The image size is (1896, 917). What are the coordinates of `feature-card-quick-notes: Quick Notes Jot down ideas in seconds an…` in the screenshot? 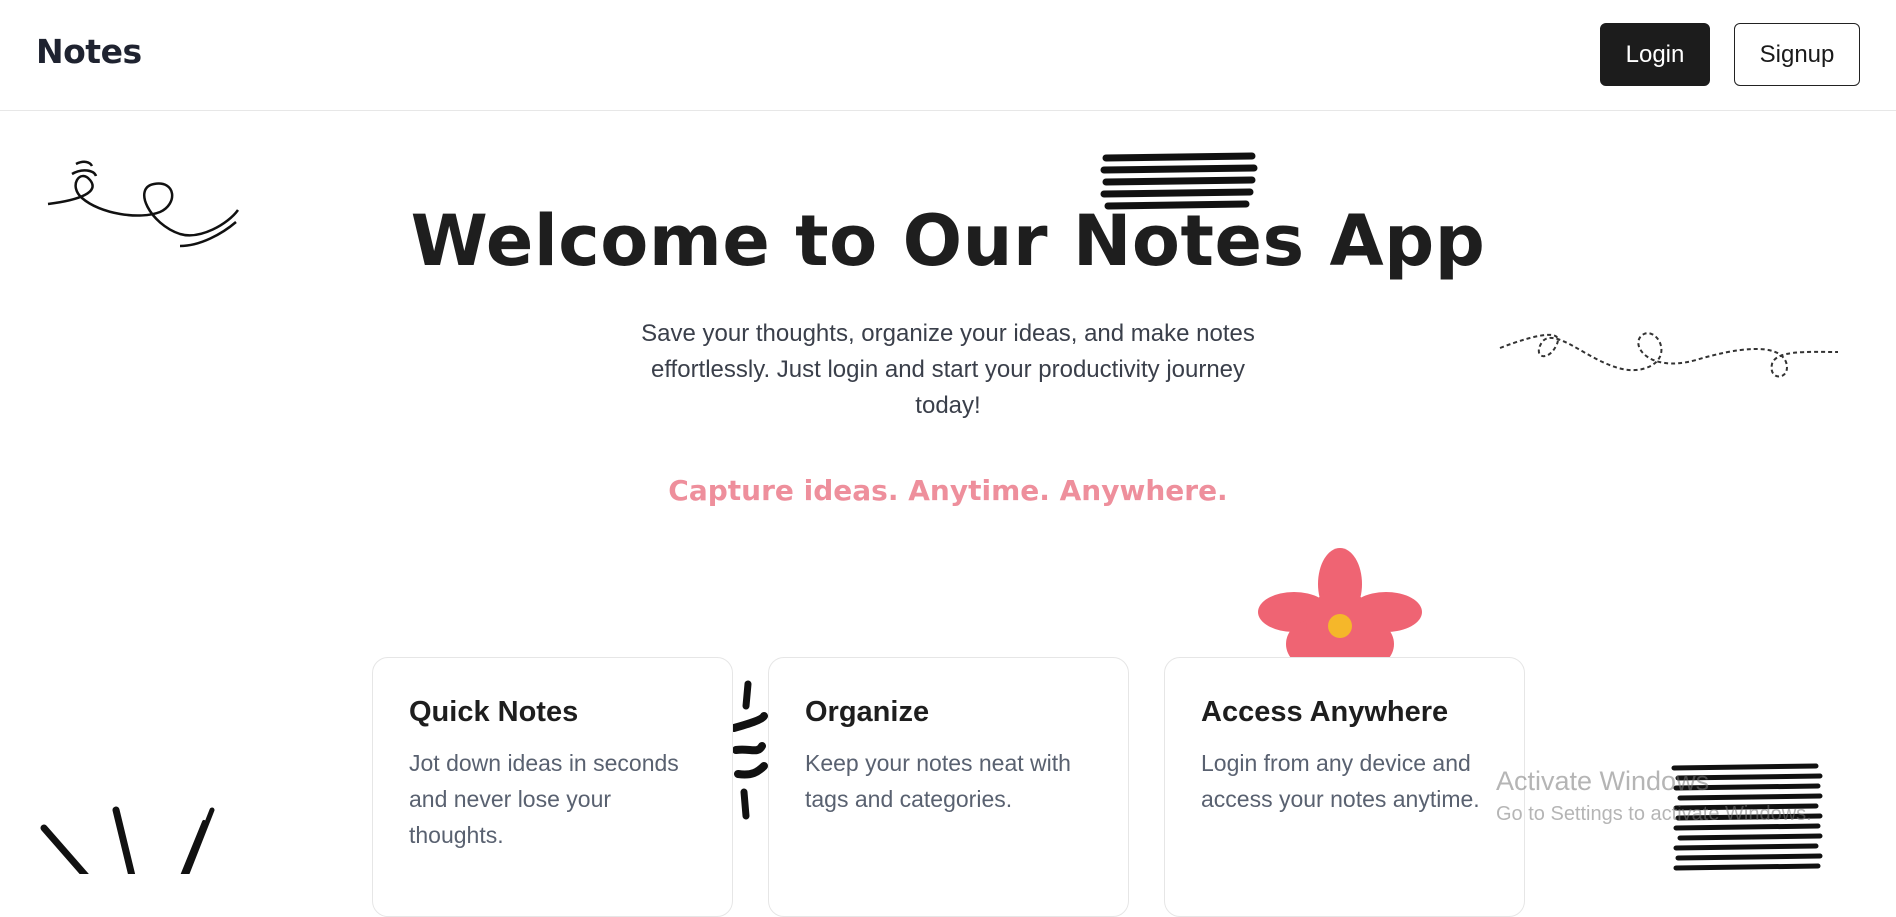 It's located at (552, 787).